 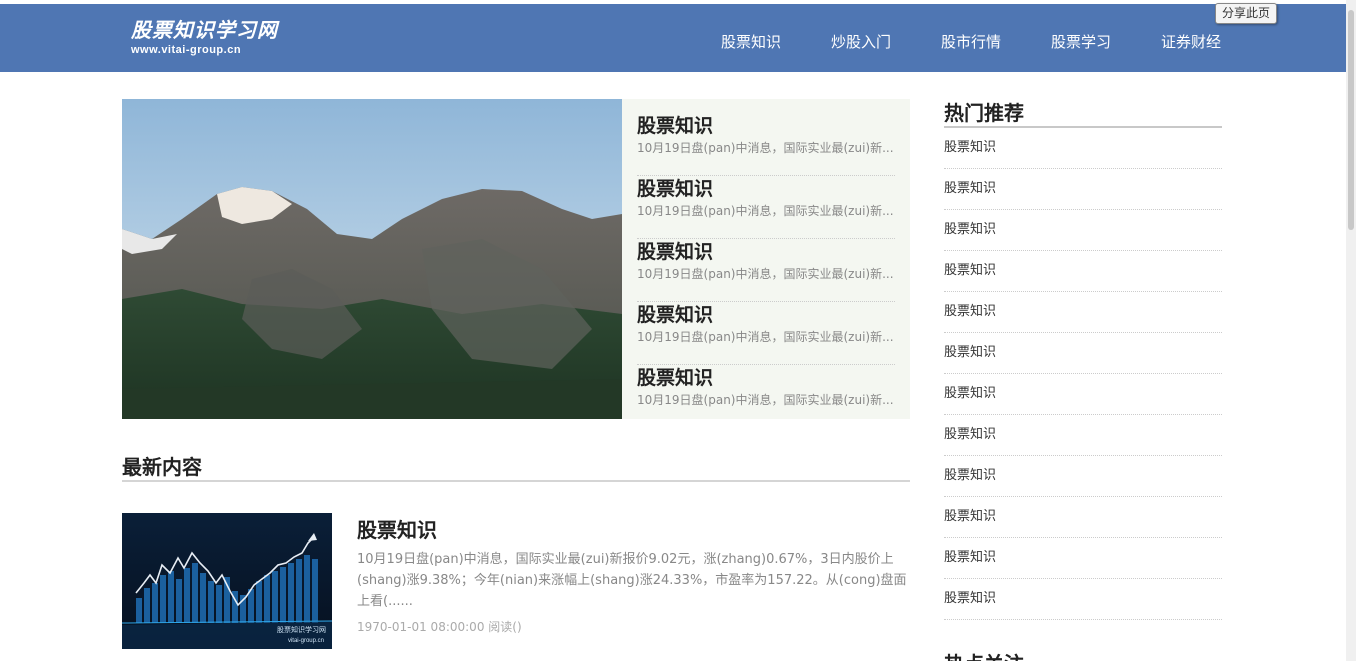 What do you see at coordinates (1351, 330) in the screenshot?
I see `page-scrollbar` at bounding box center [1351, 330].